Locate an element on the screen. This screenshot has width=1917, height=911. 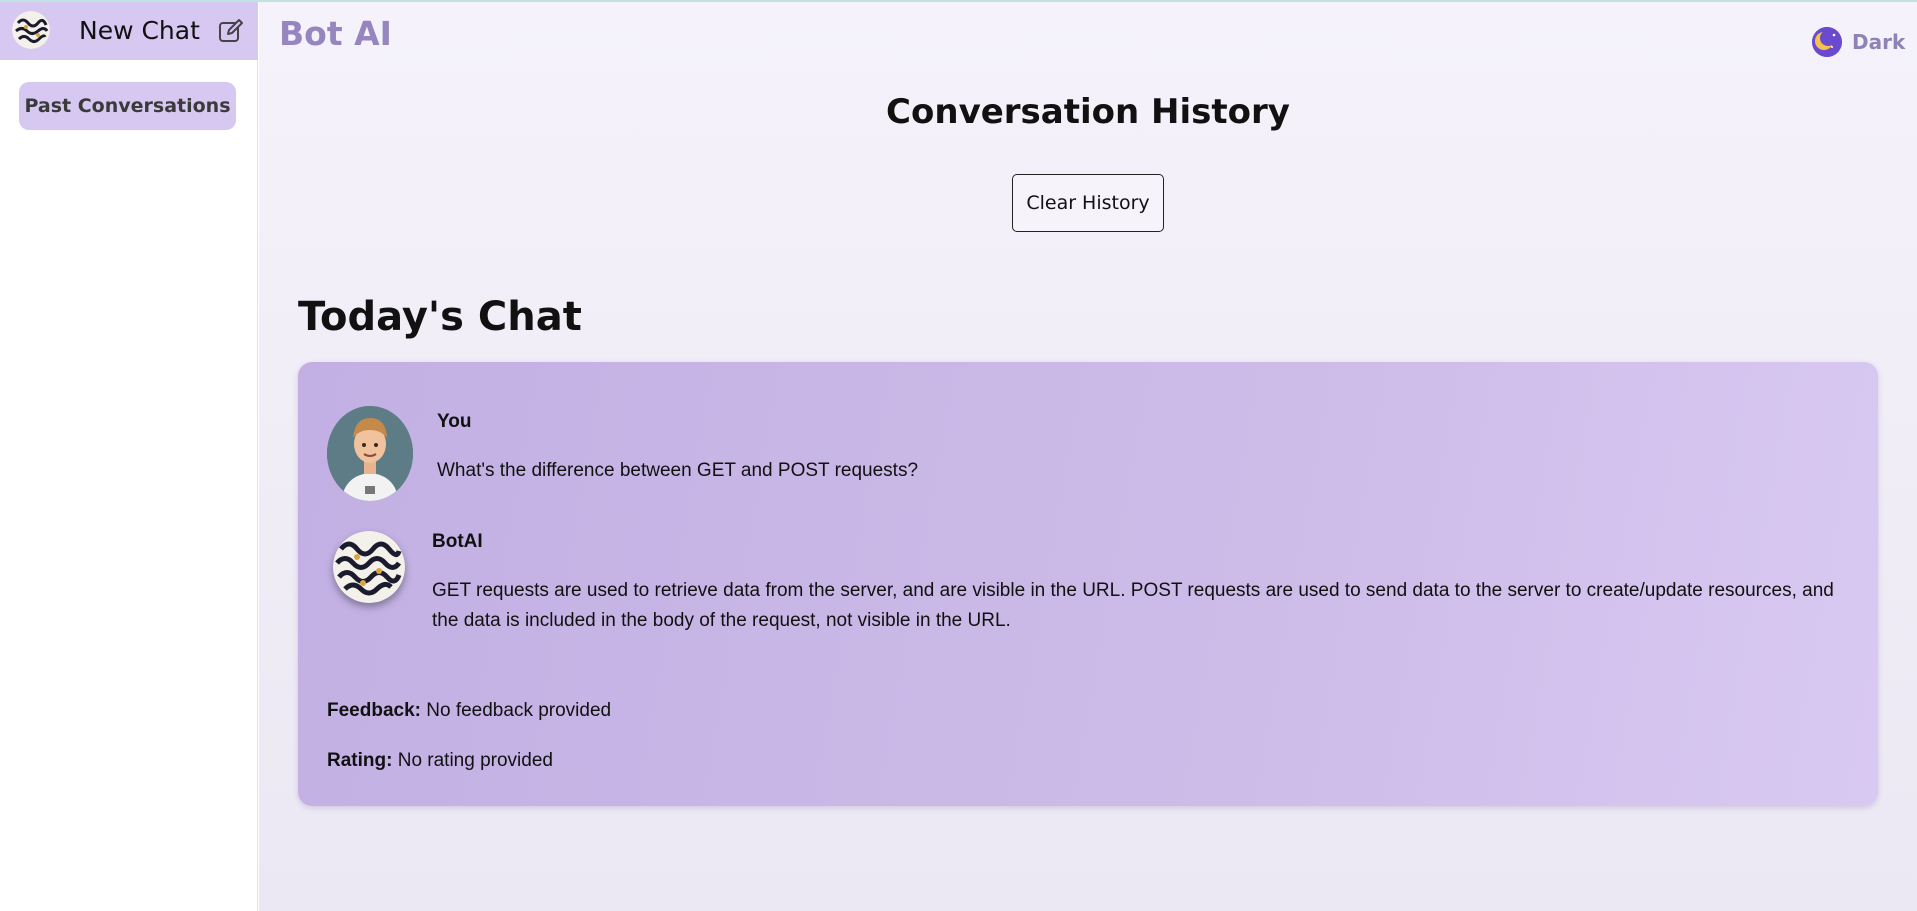
moon-icon is located at coordinates (1827, 42).